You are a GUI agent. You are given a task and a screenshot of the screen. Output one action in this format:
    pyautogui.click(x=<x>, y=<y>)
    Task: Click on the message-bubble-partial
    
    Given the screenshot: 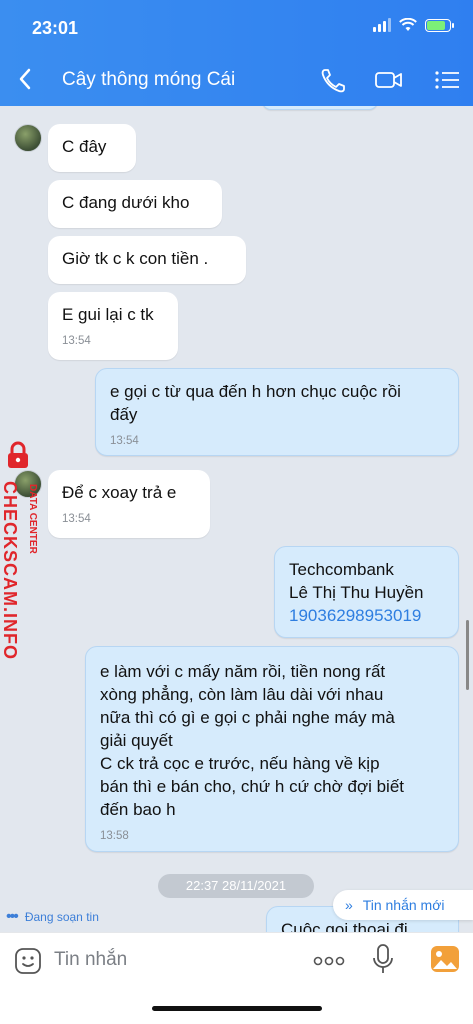 What is the action you would take?
    pyautogui.click(x=320, y=108)
    